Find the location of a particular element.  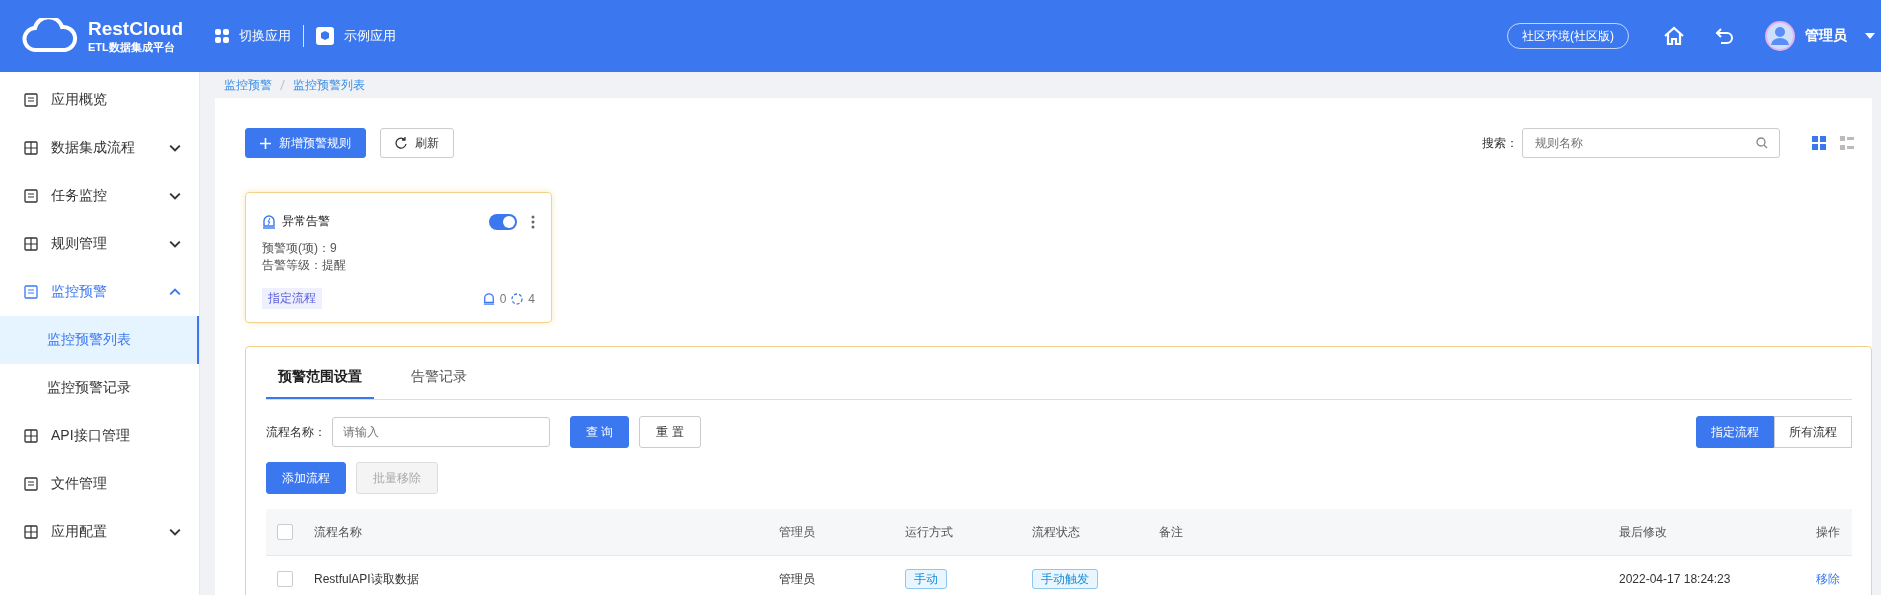

sidebar-item: 监控预警 is located at coordinates (99, 292).